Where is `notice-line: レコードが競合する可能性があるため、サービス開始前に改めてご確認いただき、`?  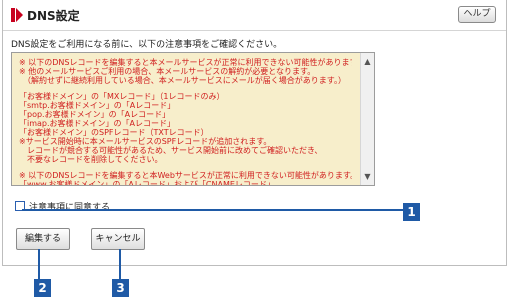
notice-line: レコードが競合する可能性があるため、サービス開始前に改めてご確認いただき、 is located at coordinates (171, 150).